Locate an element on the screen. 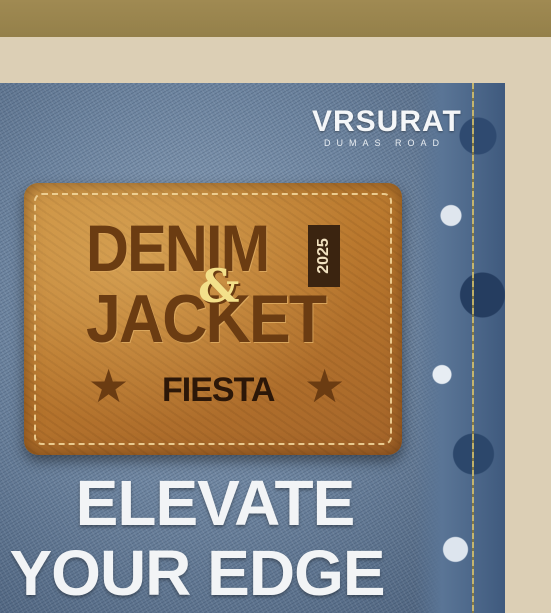 This screenshot has width=551, height=613. logo-sub-text: DUMAS ROAD is located at coordinates (385, 143).